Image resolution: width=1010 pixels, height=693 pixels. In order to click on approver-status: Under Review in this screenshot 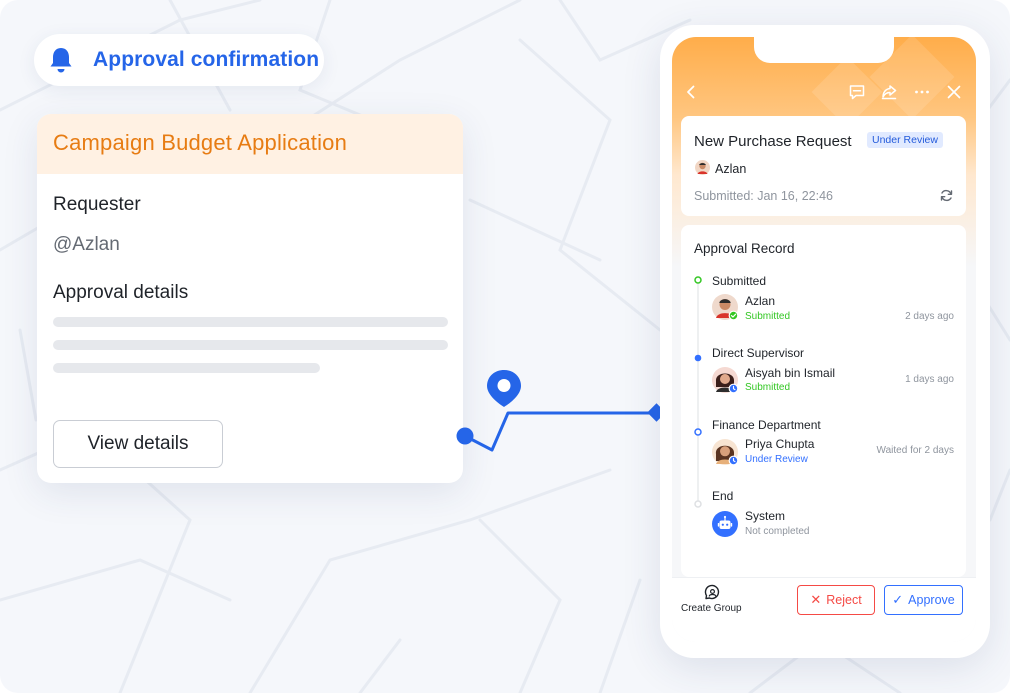, I will do `click(776, 459)`.